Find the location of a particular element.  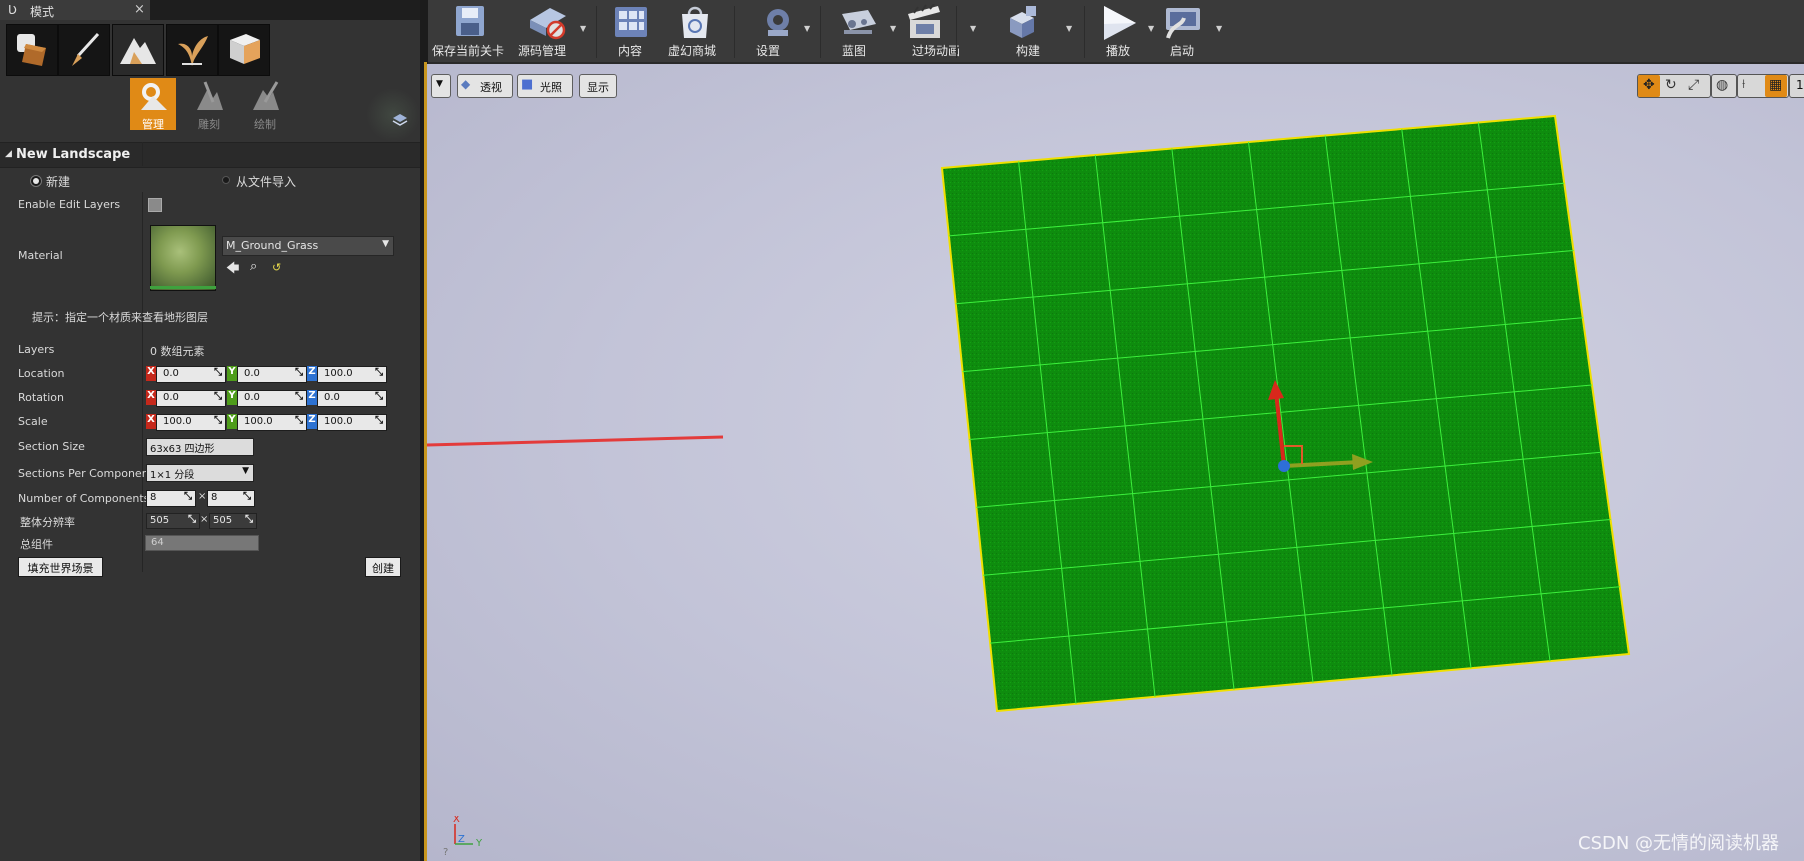

content-icon is located at coordinates (631, 22).